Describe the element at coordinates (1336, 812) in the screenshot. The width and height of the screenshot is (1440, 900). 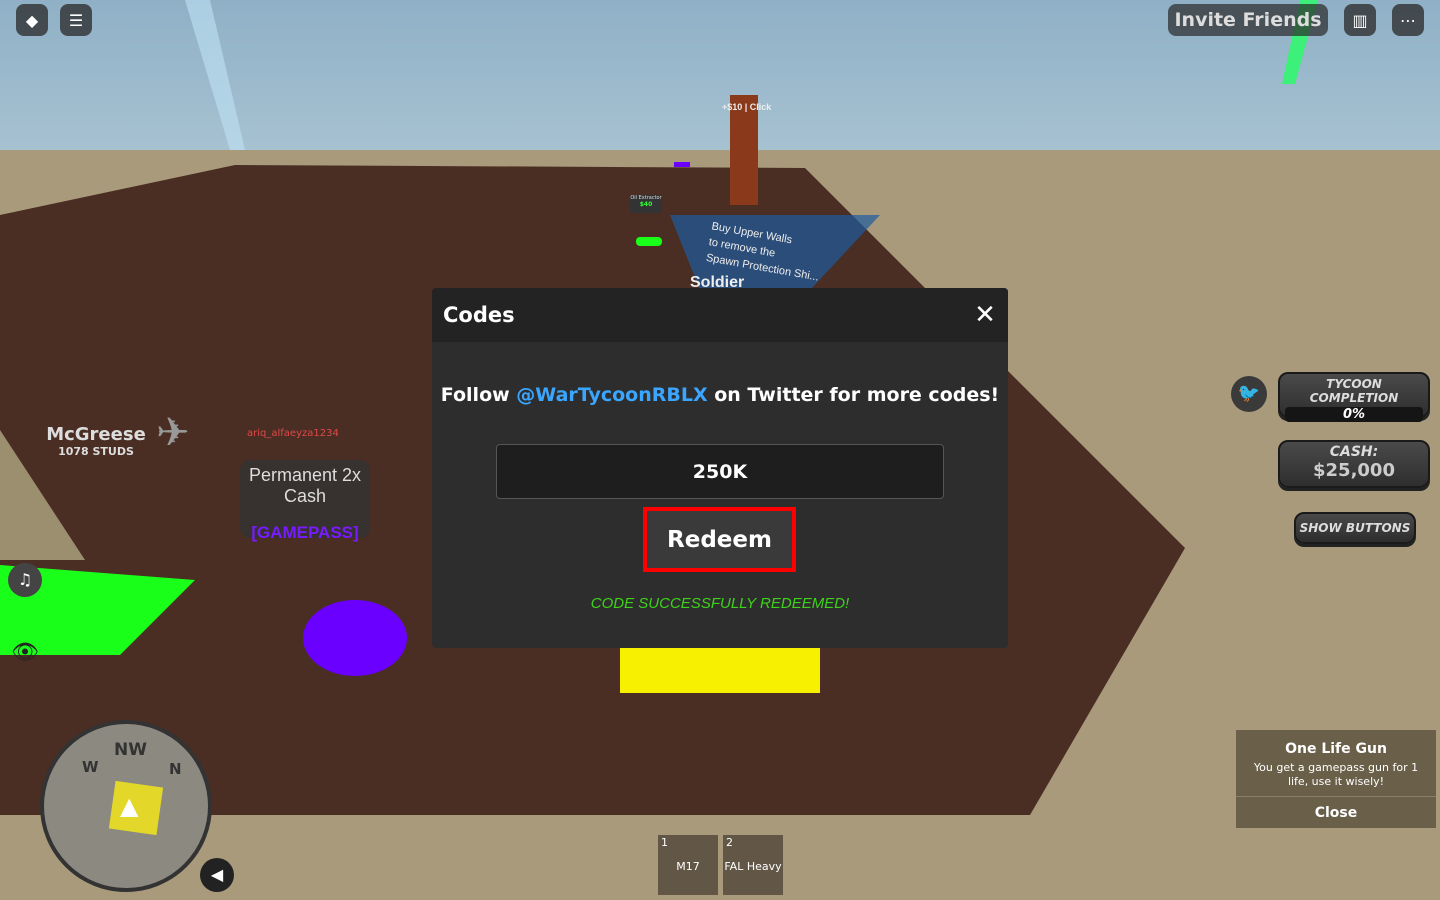
I see `info-close-button: Close` at that location.